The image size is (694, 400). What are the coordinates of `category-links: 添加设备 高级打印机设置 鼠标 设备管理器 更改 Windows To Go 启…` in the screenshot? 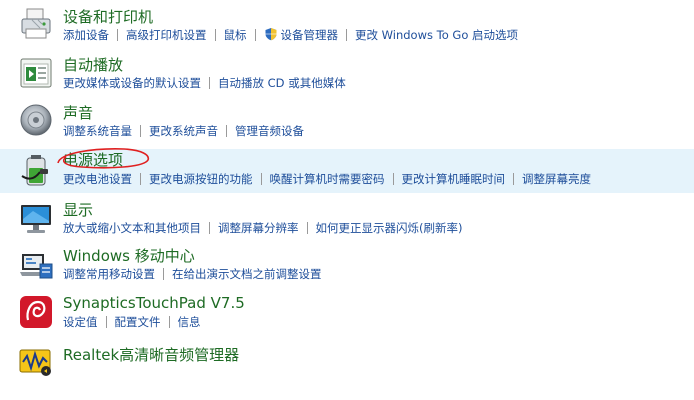 It's located at (290, 35).